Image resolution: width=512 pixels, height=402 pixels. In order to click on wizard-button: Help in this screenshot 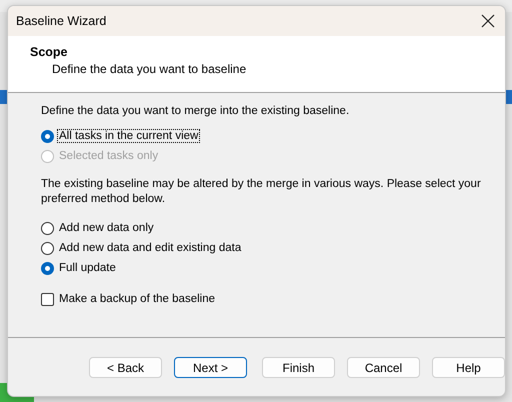, I will do `click(468, 367)`.